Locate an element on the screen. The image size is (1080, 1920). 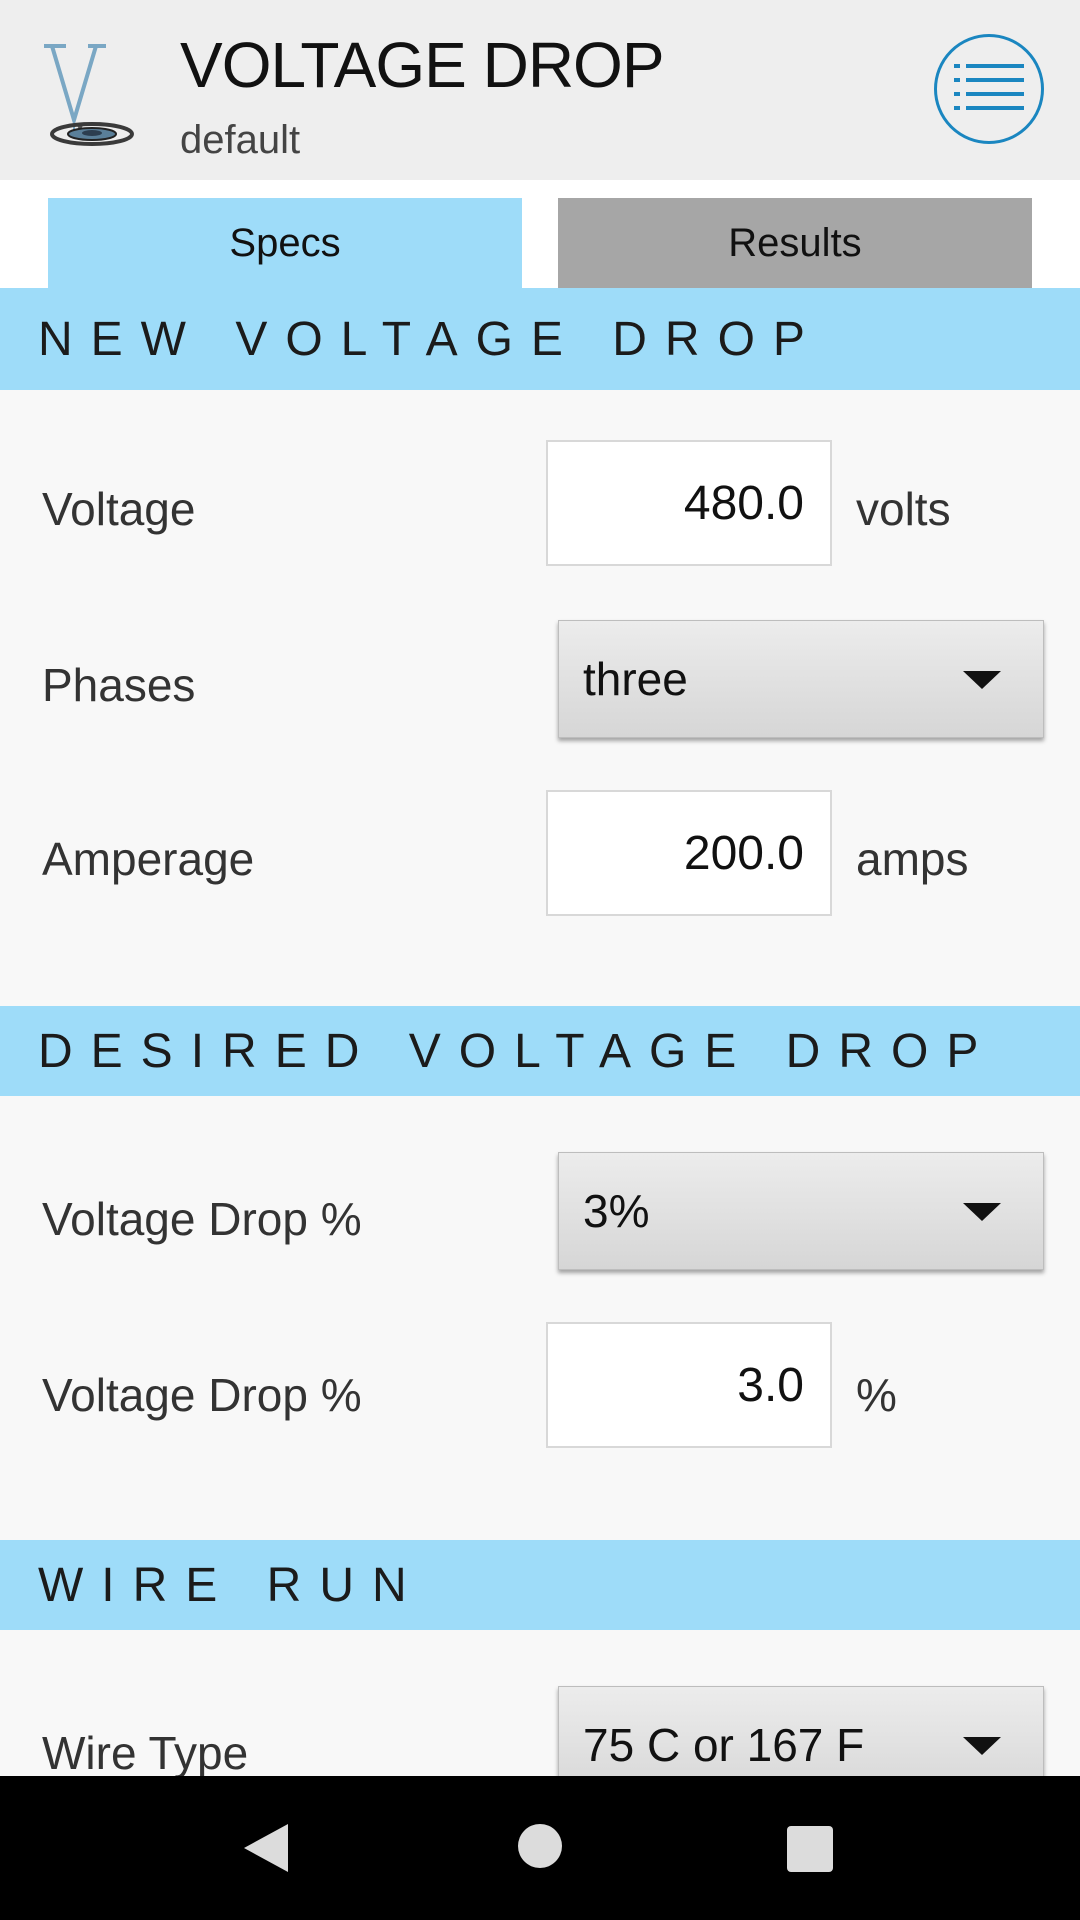
phases-selected-value: three is located at coordinates (635, 679).